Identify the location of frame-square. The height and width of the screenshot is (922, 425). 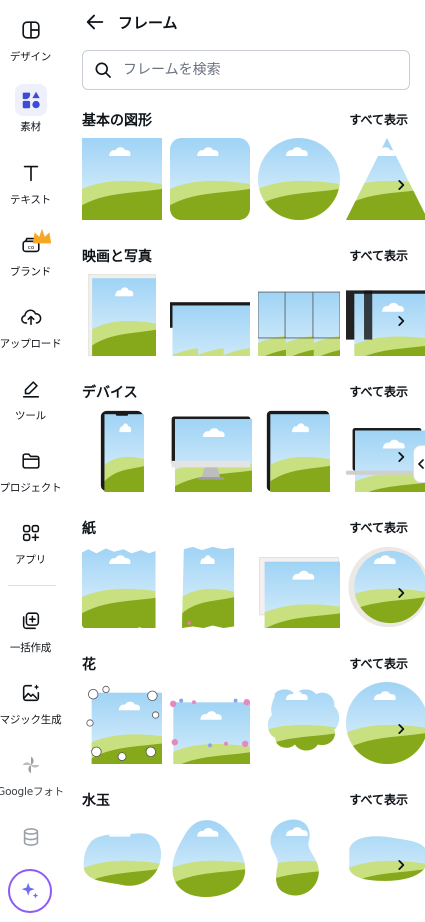
(122, 179).